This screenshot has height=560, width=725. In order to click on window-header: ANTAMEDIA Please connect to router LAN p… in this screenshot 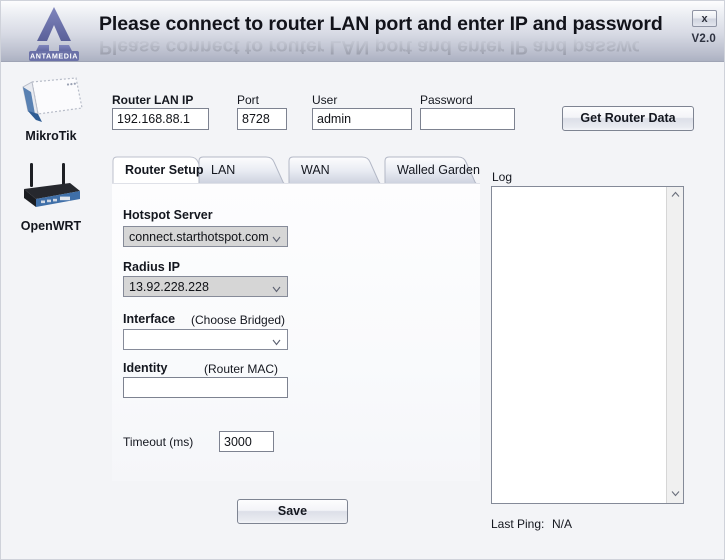, I will do `click(362, 31)`.